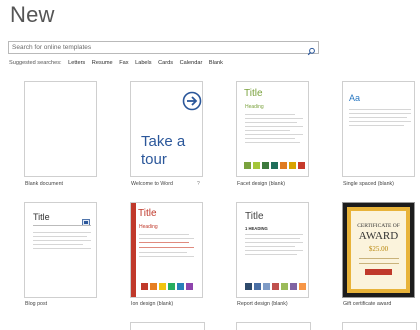 Image resolution: width=420 pixels, height=330 pixels. What do you see at coordinates (368, 184) in the screenshot?
I see `template-caption: Single spaced (blank)` at bounding box center [368, 184].